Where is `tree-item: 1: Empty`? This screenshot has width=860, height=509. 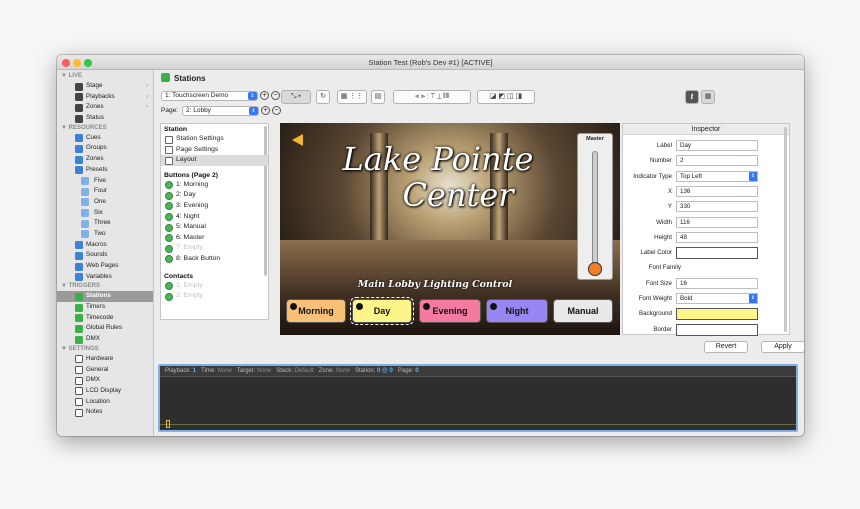
tree-item: 1: Empty is located at coordinates (214, 286).